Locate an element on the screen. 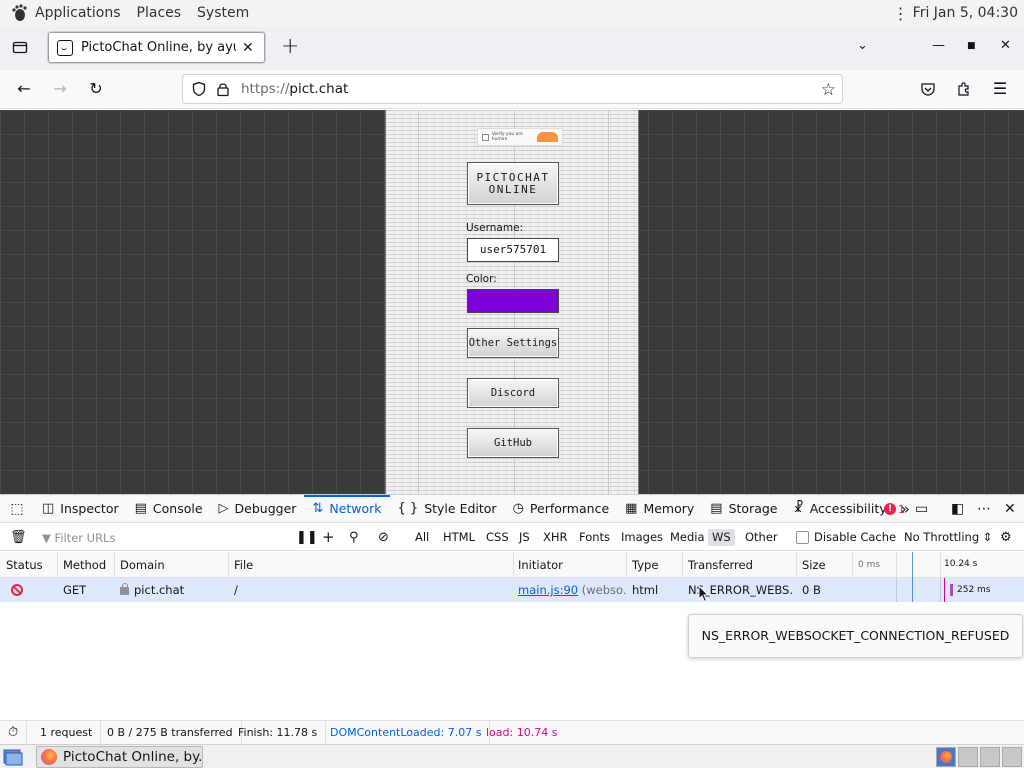 The width and height of the screenshot is (1024, 768). filter-media: Media is located at coordinates (687, 537).